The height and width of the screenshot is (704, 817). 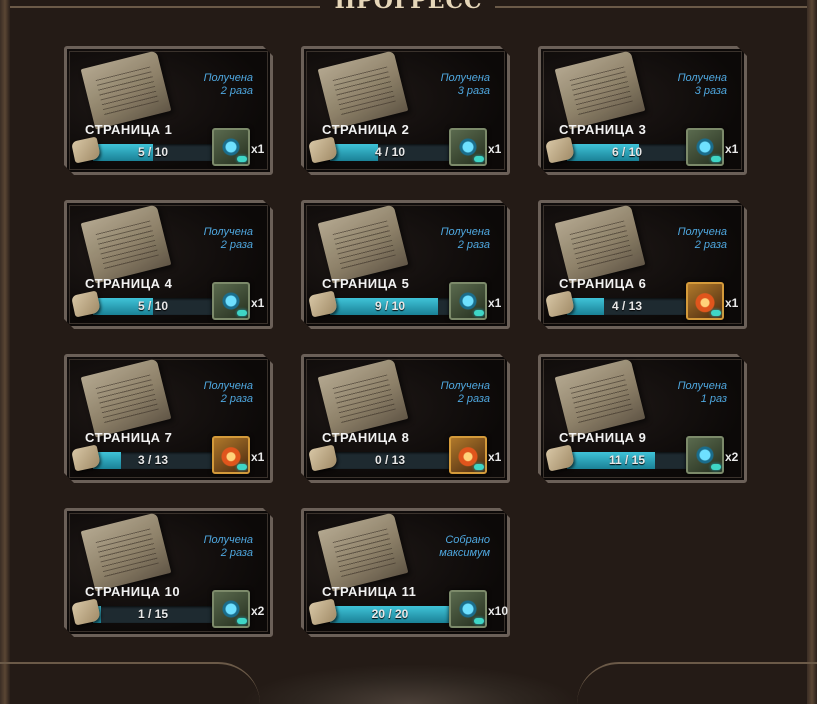 I want to click on page-label: СТРАНИЦА 8, so click(x=366, y=437).